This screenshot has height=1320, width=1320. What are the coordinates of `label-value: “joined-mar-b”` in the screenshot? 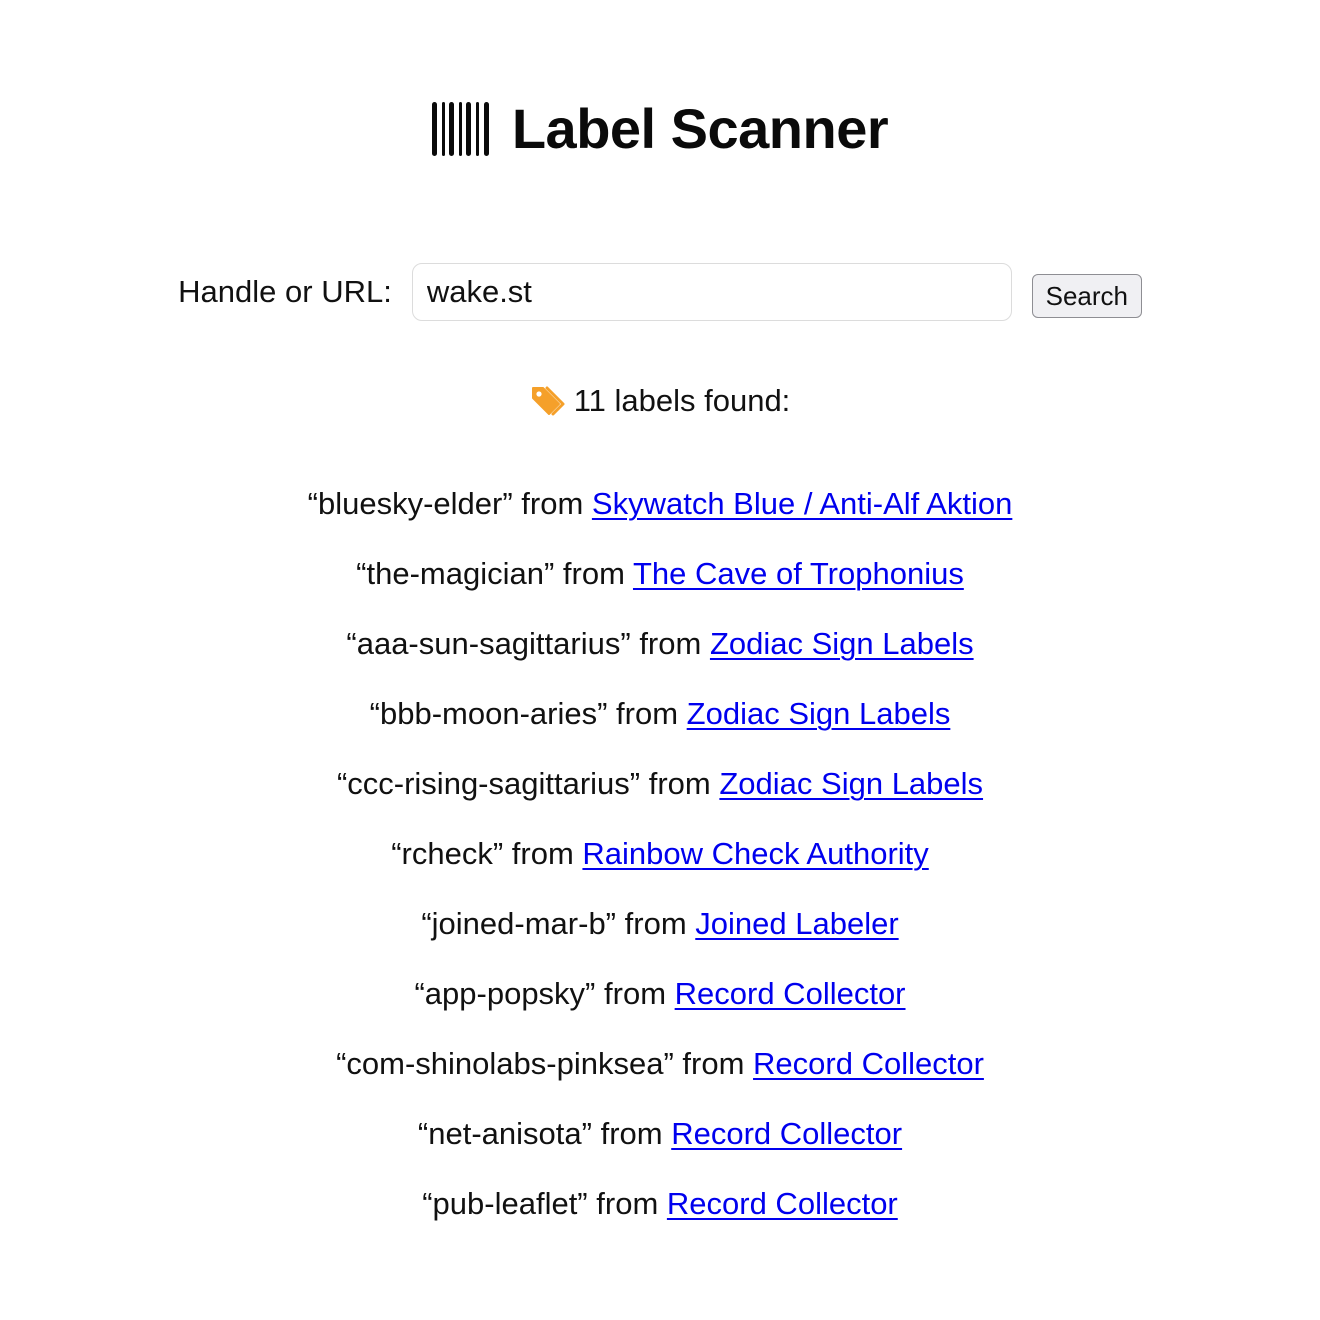 It's located at (519, 923).